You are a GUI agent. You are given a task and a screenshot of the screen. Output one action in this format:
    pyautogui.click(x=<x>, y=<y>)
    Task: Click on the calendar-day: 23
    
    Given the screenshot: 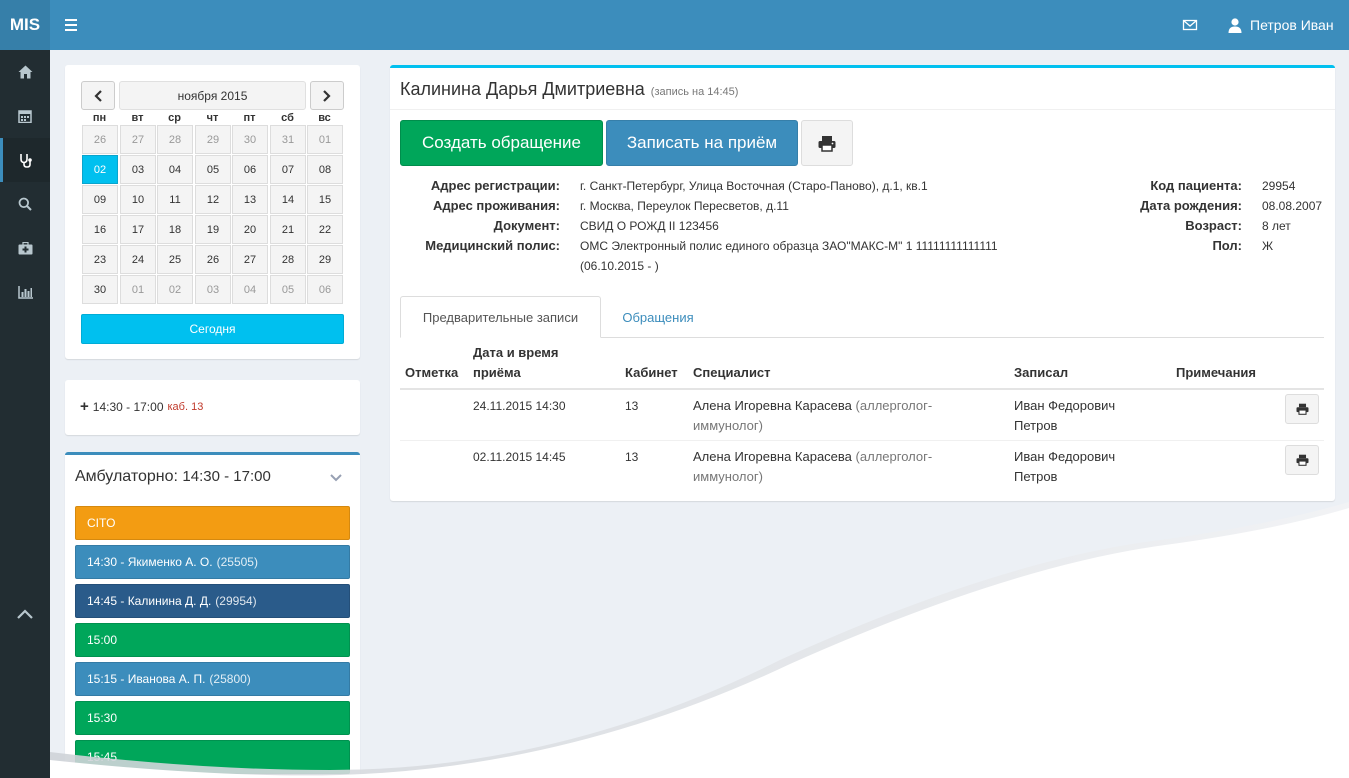 What is the action you would take?
    pyautogui.click(x=100, y=259)
    